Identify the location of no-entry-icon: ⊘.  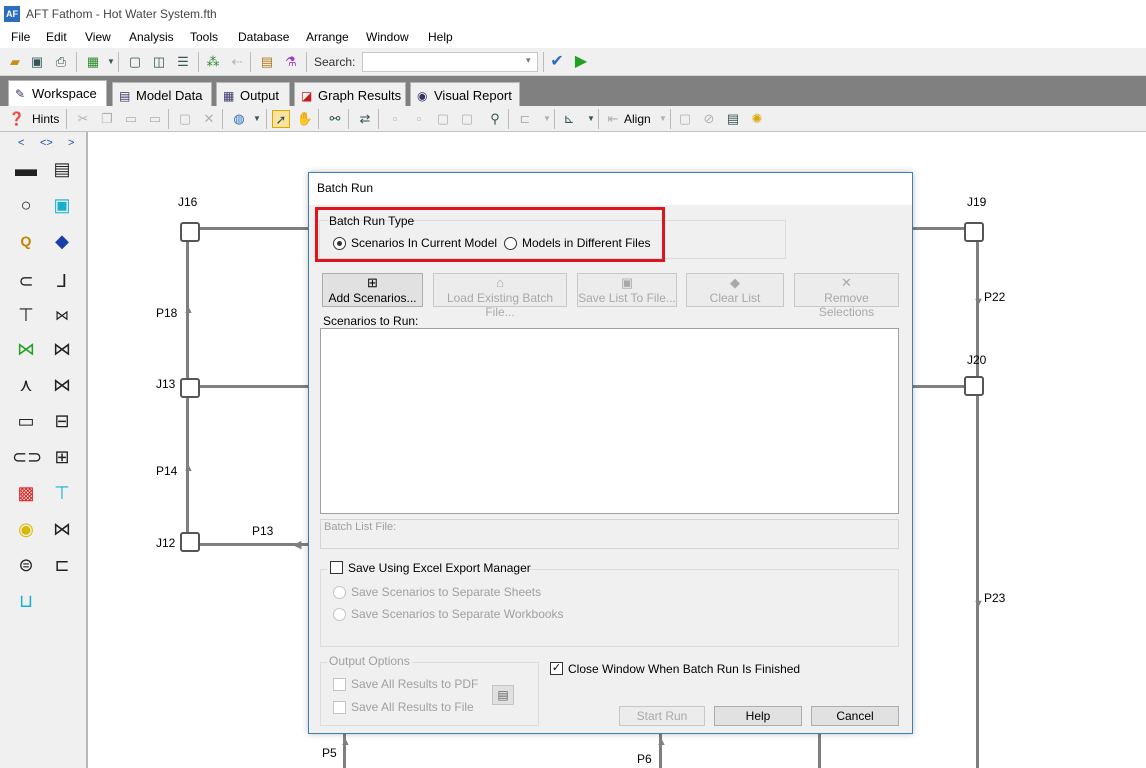
(709, 119).